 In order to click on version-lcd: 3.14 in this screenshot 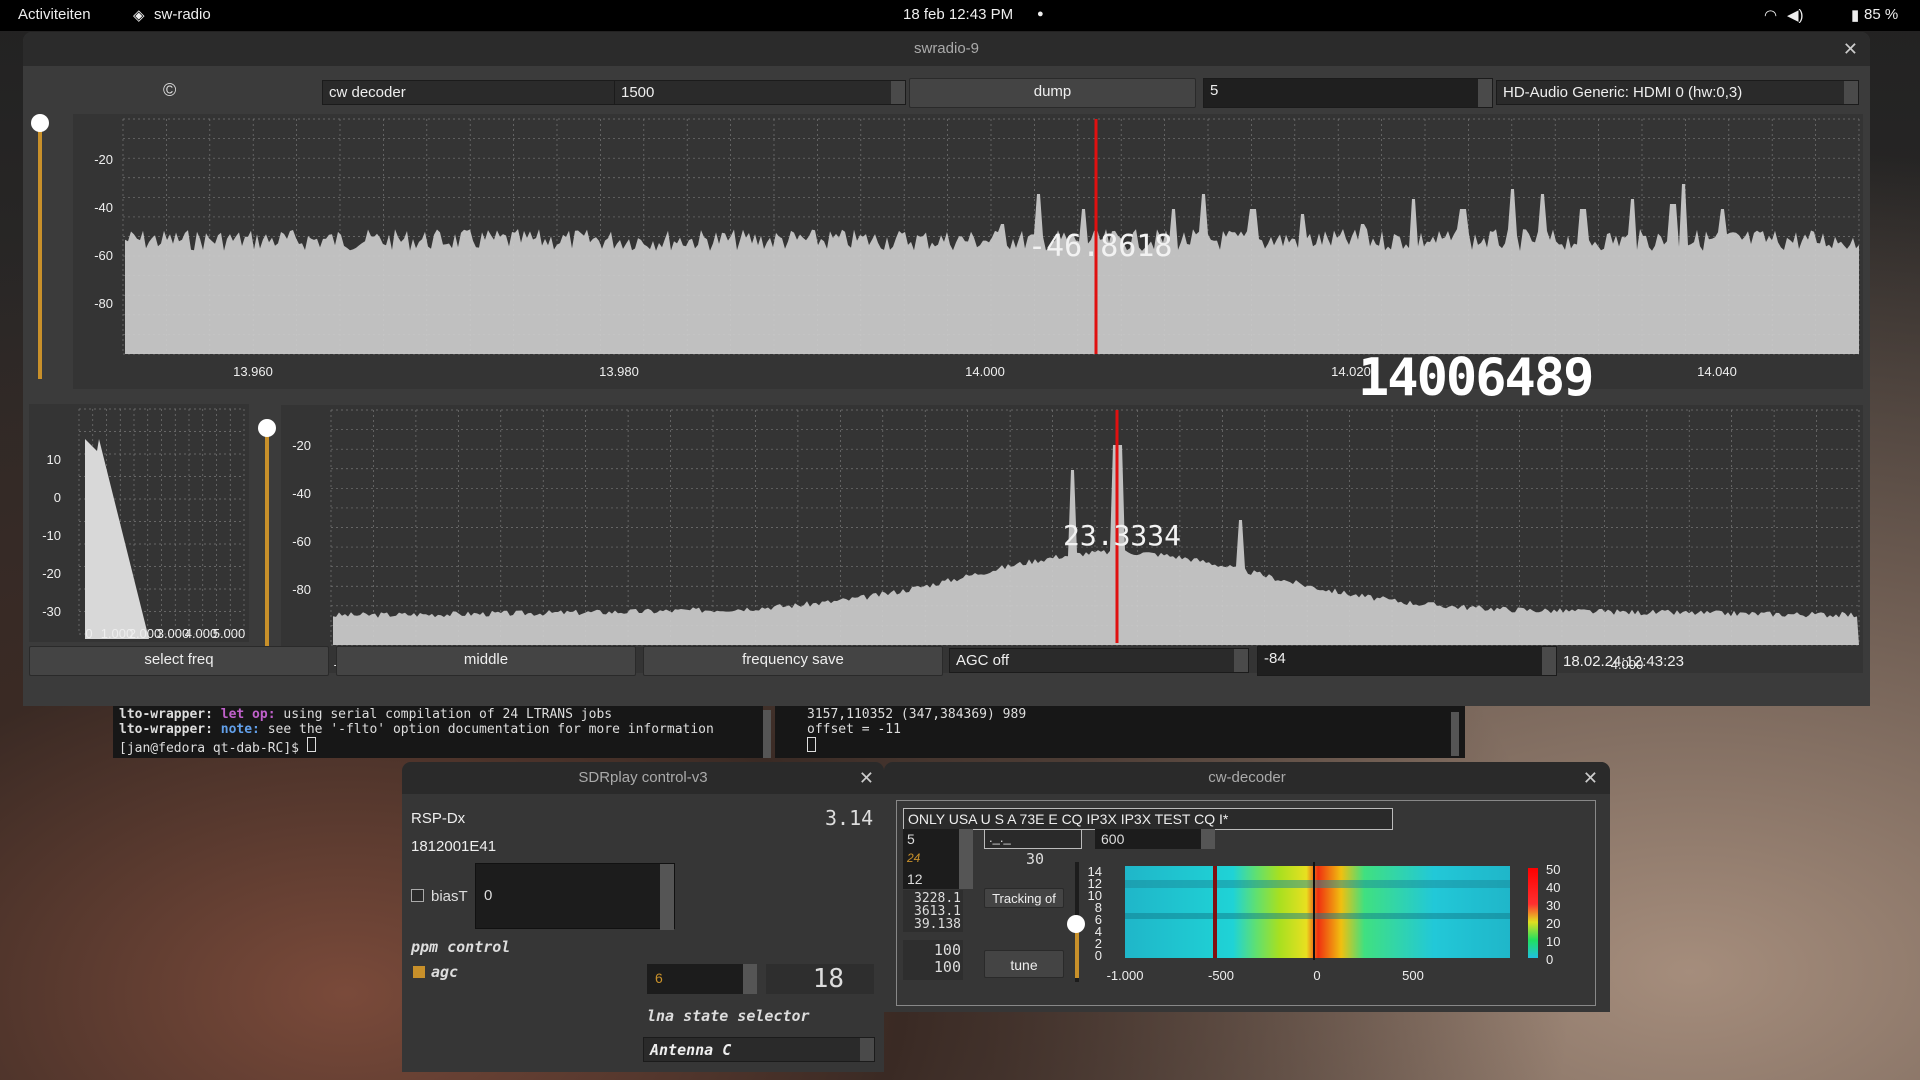, I will do `click(849, 818)`.